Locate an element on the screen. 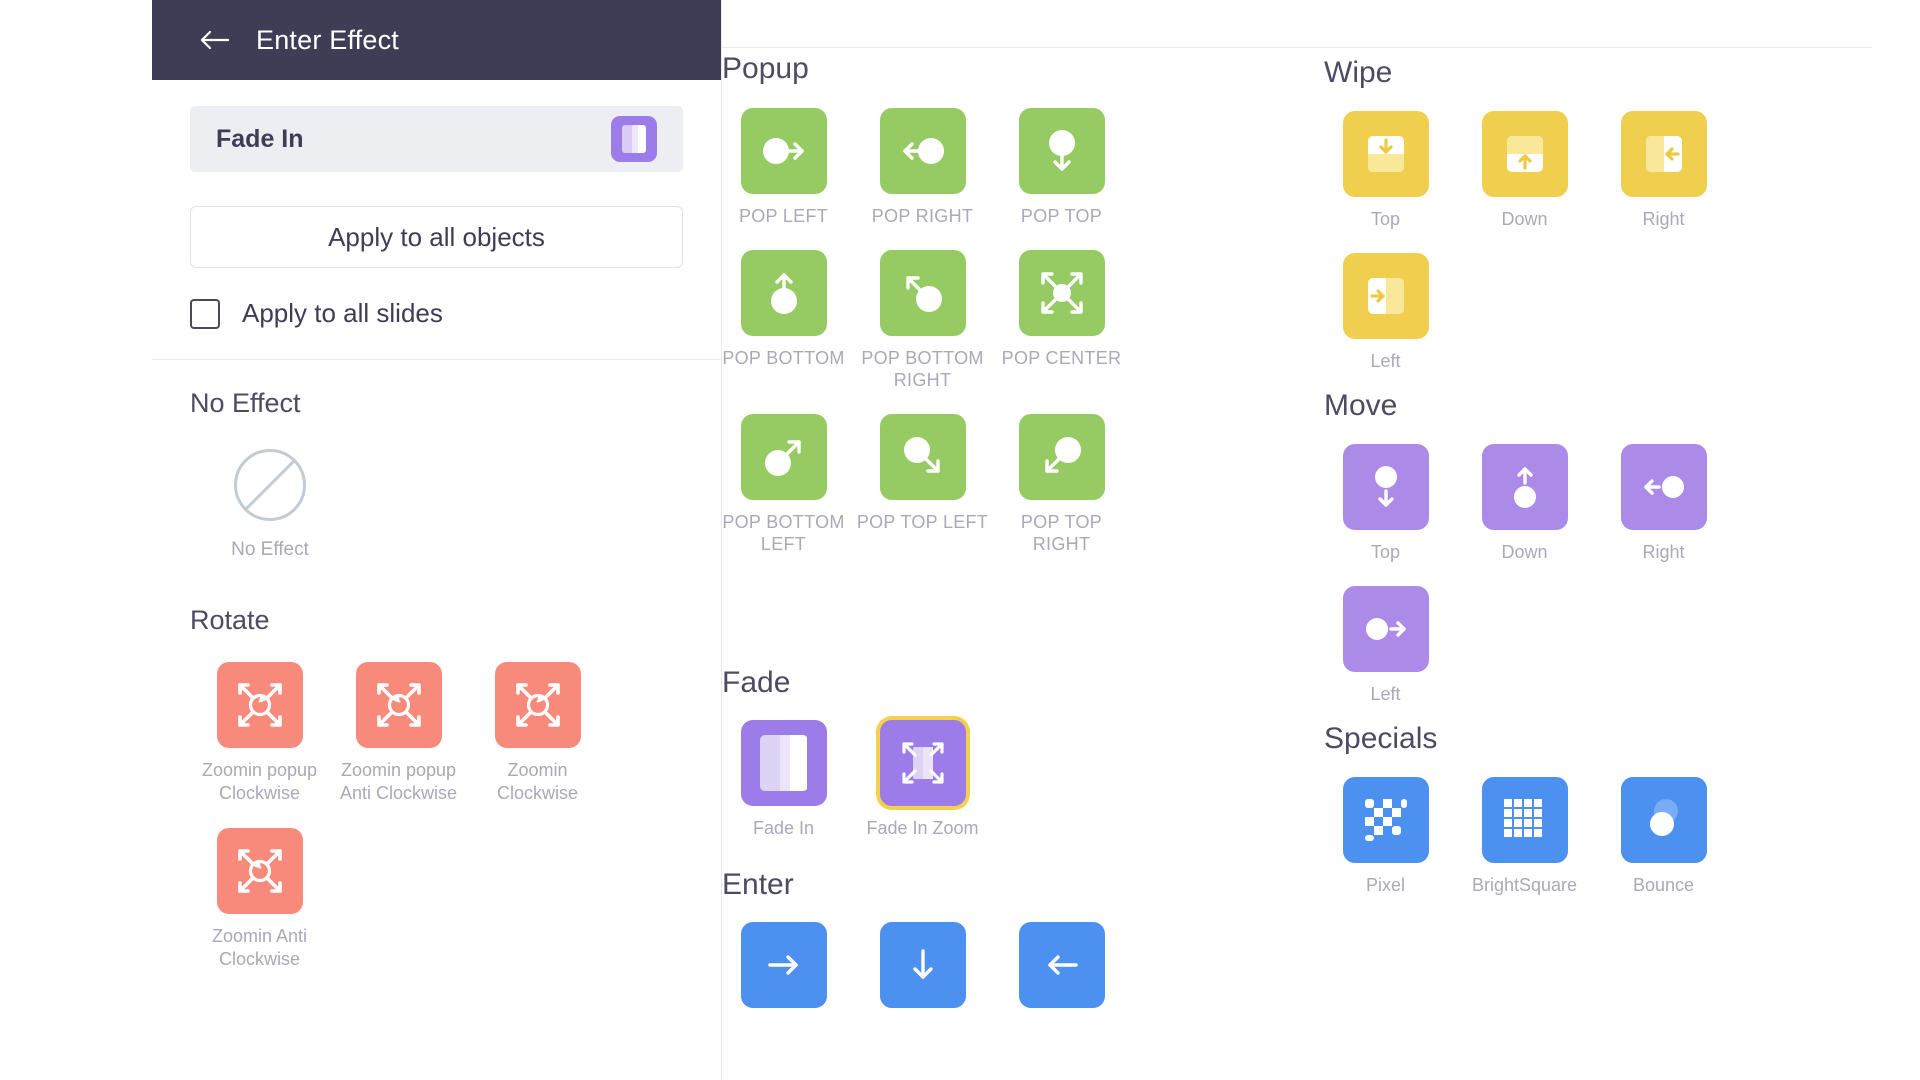 The width and height of the screenshot is (1920, 1080). effect-card-move-down: Down is located at coordinates (1524, 504).